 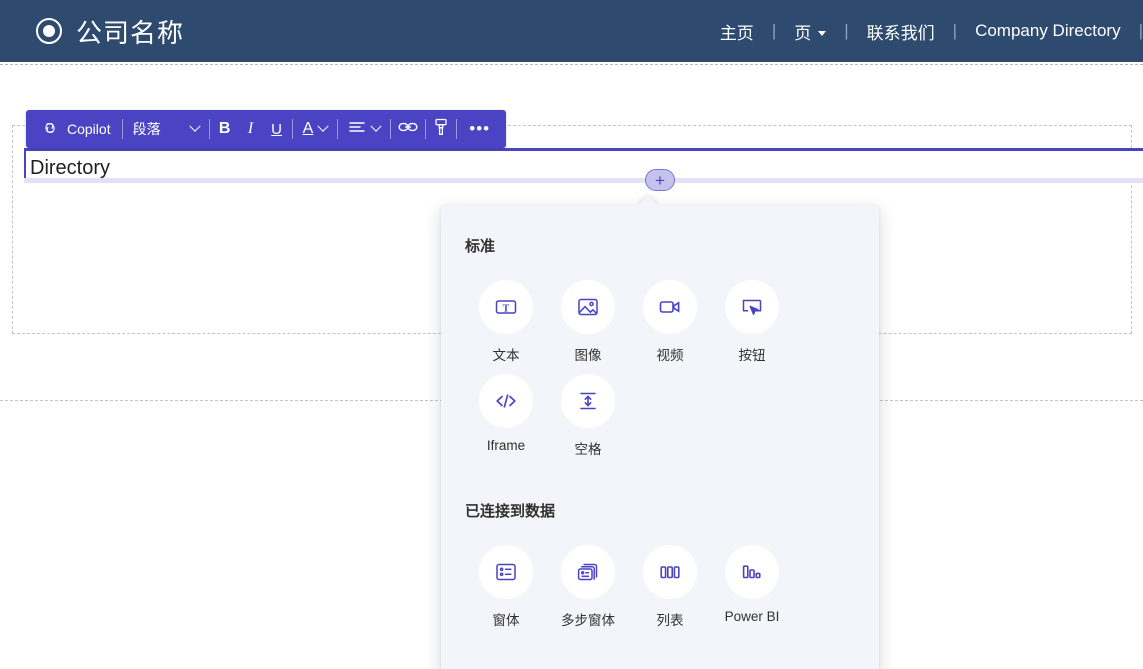 I want to click on nav-link-company-directory-label: Company Directory, so click(x=1048, y=30).